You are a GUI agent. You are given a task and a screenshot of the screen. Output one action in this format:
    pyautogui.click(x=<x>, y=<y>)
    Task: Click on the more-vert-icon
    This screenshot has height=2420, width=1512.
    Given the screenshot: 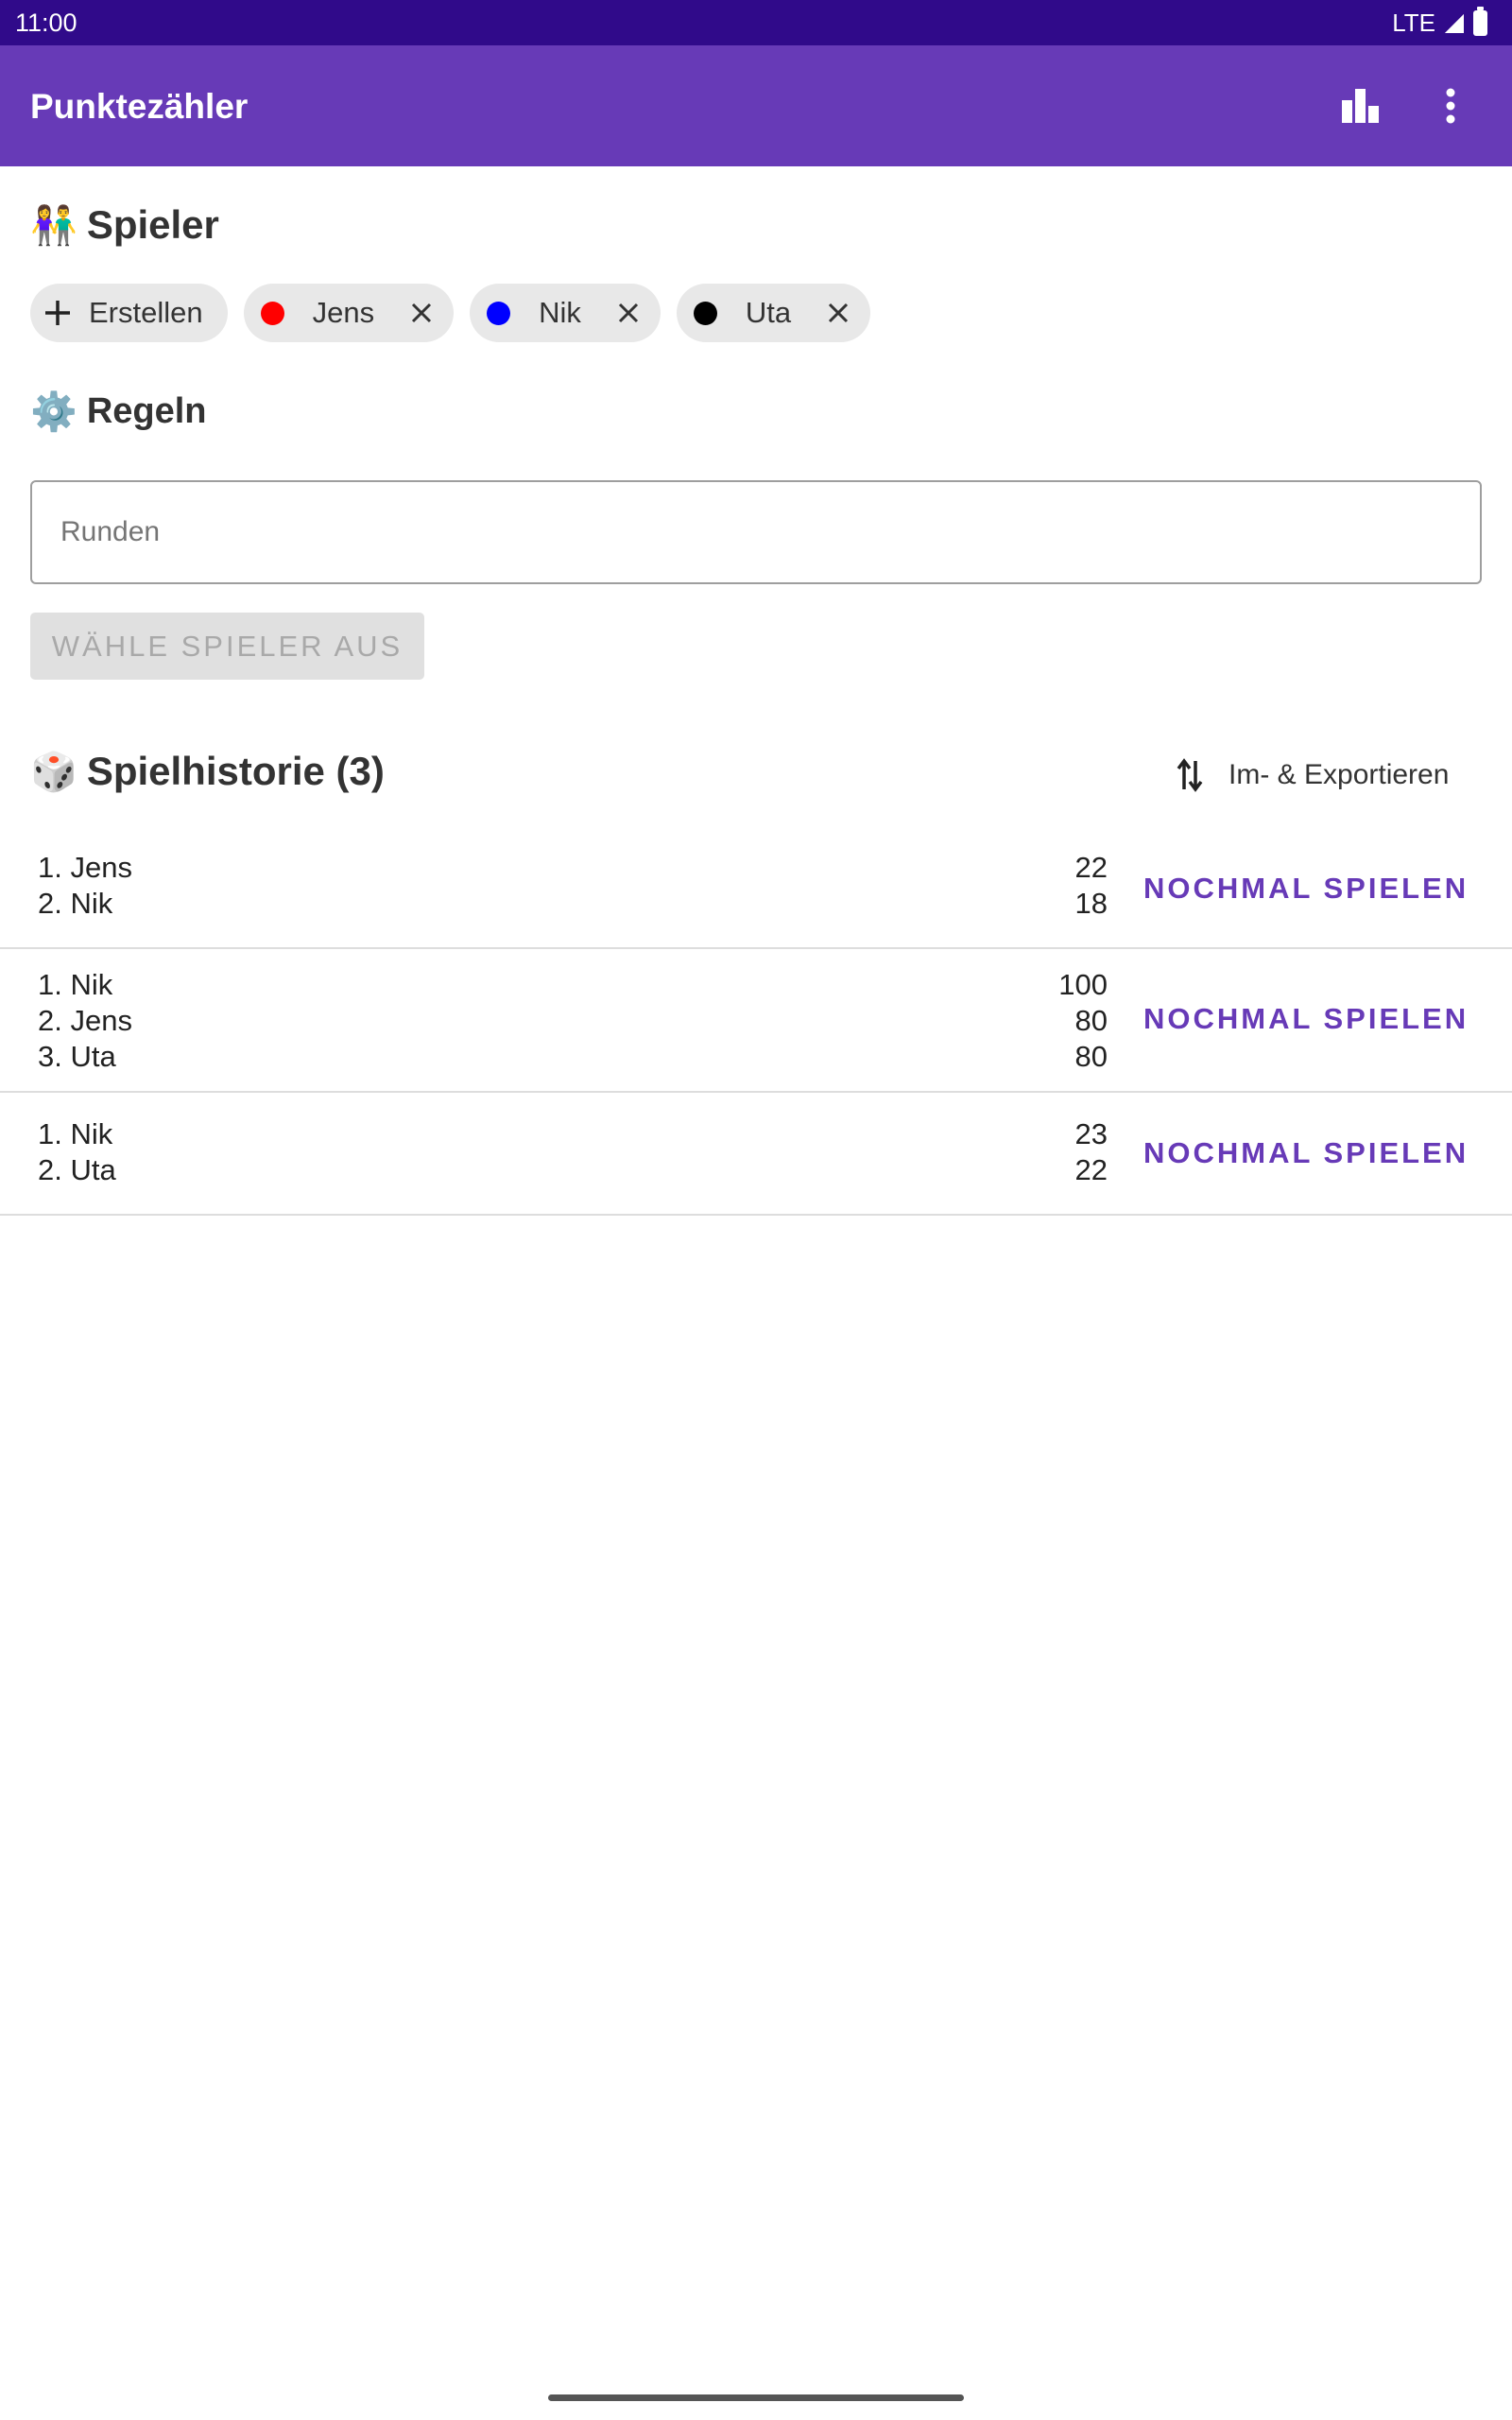 What is the action you would take?
    pyautogui.click(x=1450, y=106)
    